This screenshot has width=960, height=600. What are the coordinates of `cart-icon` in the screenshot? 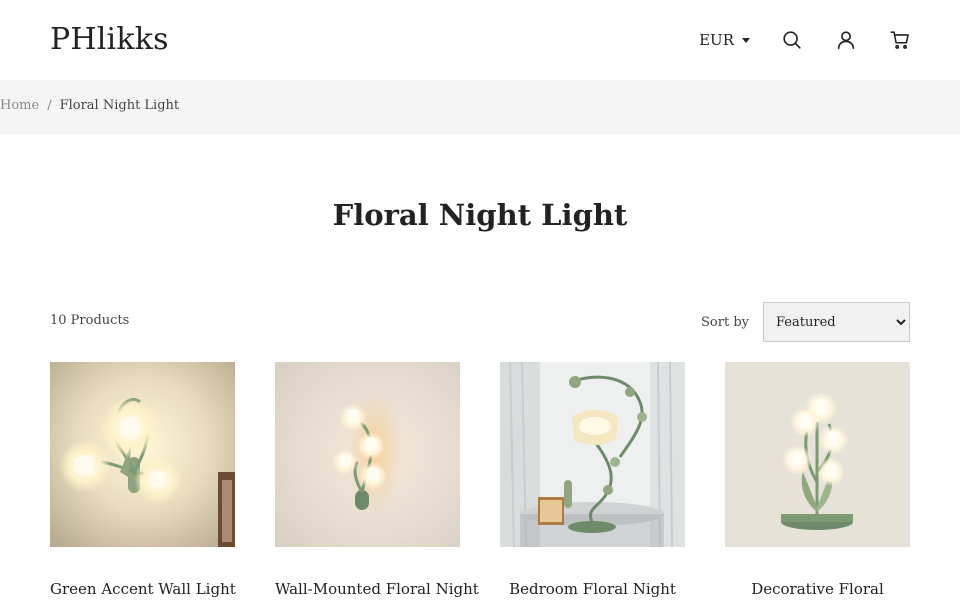 It's located at (899, 40).